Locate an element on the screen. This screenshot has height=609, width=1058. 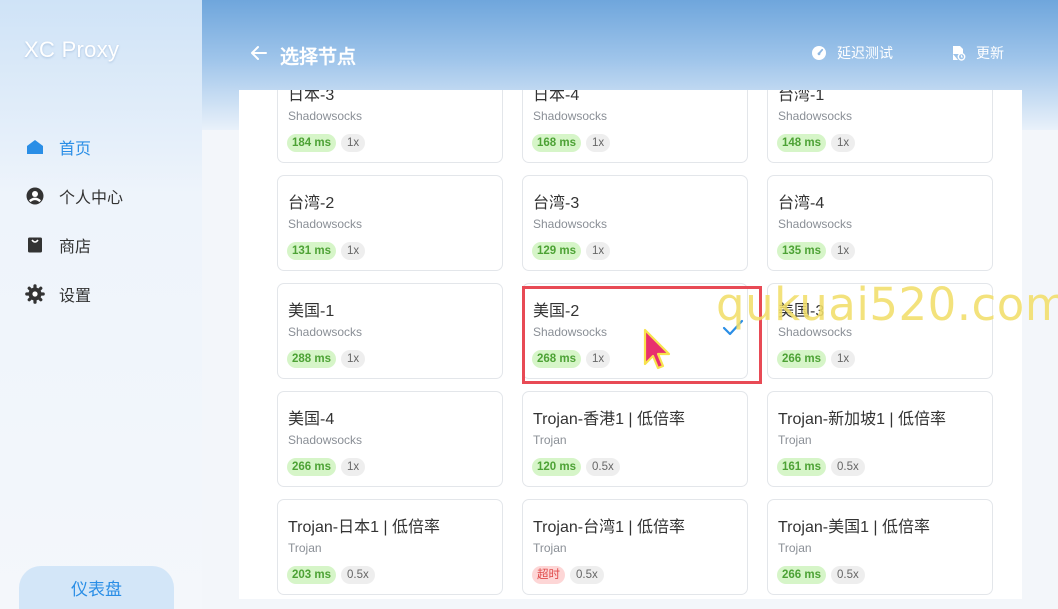
node-name: Trojan-香港1 | 低倍率 is located at coordinates (609, 419).